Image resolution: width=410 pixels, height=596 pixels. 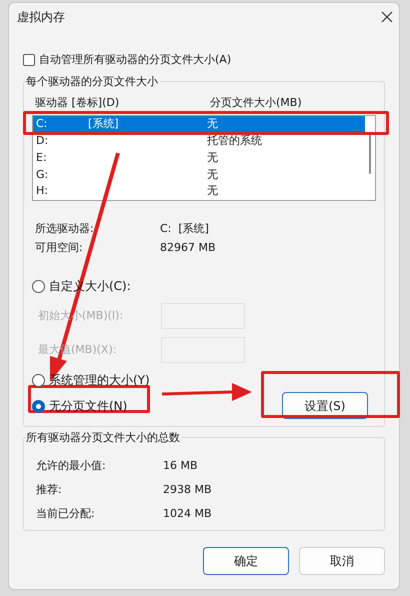 I want to click on total-value: 1024 MB, so click(x=187, y=514).